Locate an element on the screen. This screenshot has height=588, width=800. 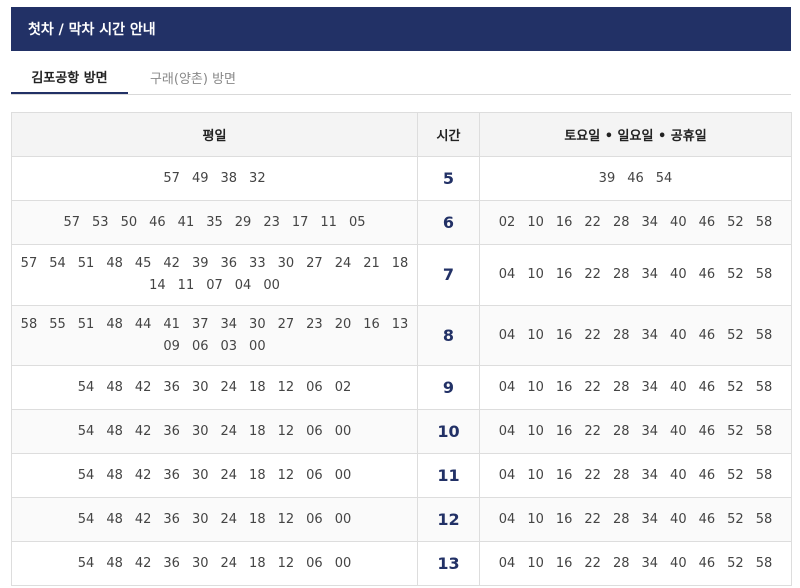
departure-minute: 41 is located at coordinates (171, 324).